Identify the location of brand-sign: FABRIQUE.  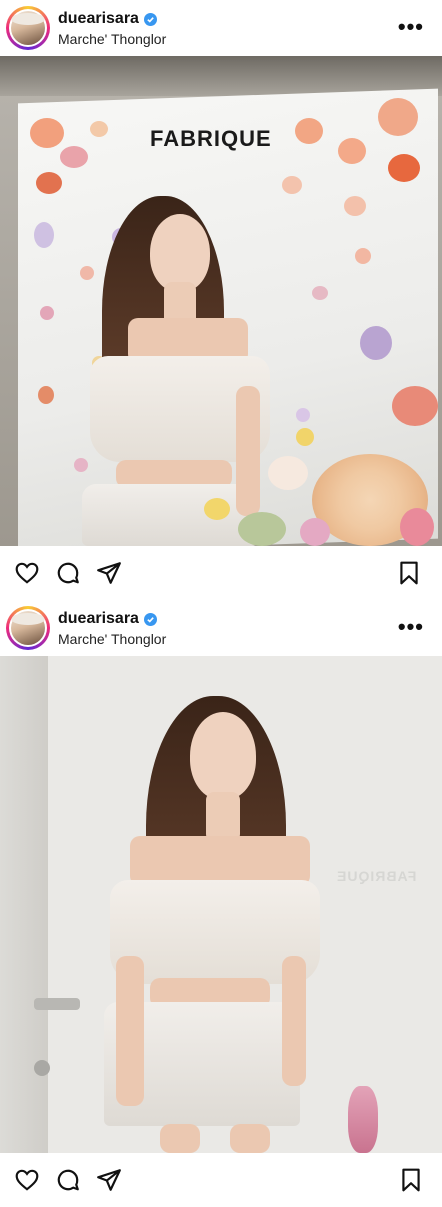
(211, 138).